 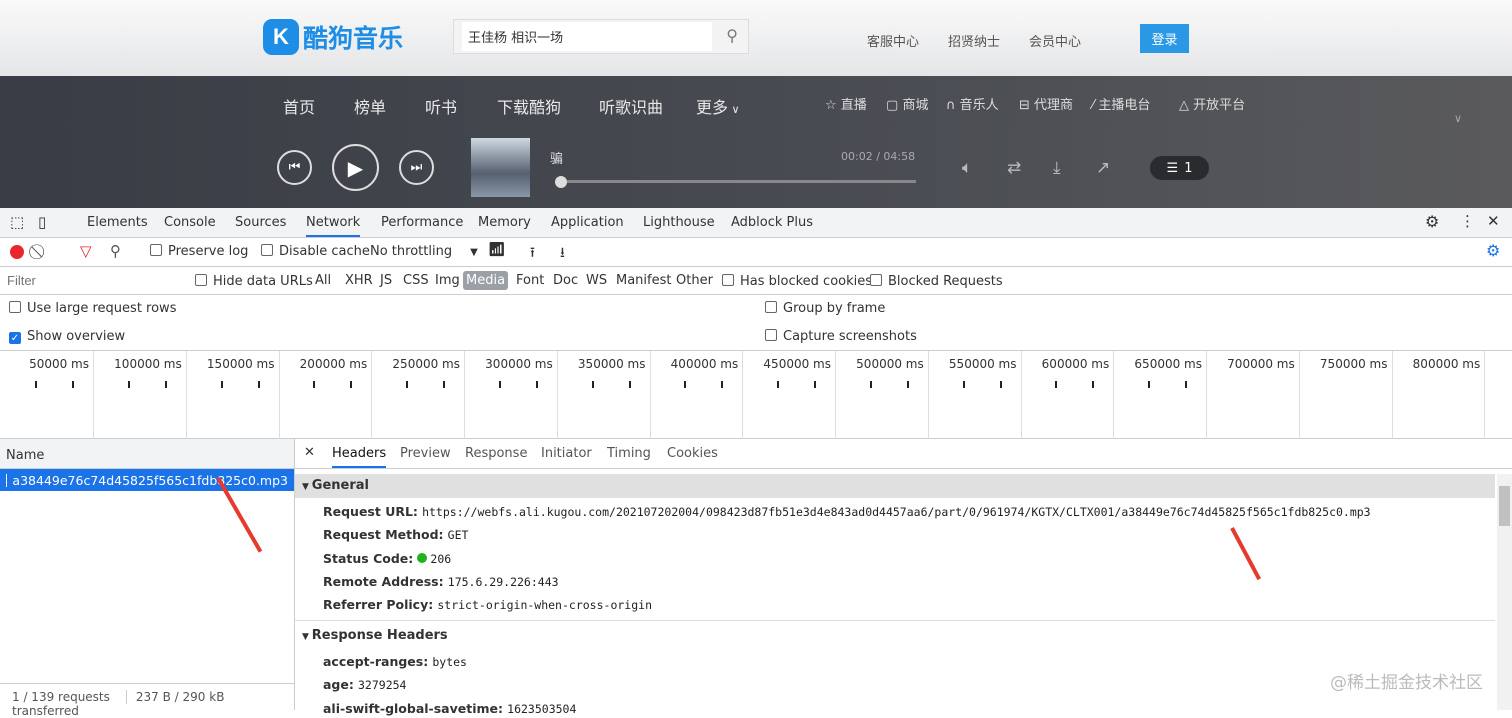 I want to click on subnav-mic: ⁄ 主播电台, so click(x=1121, y=103).